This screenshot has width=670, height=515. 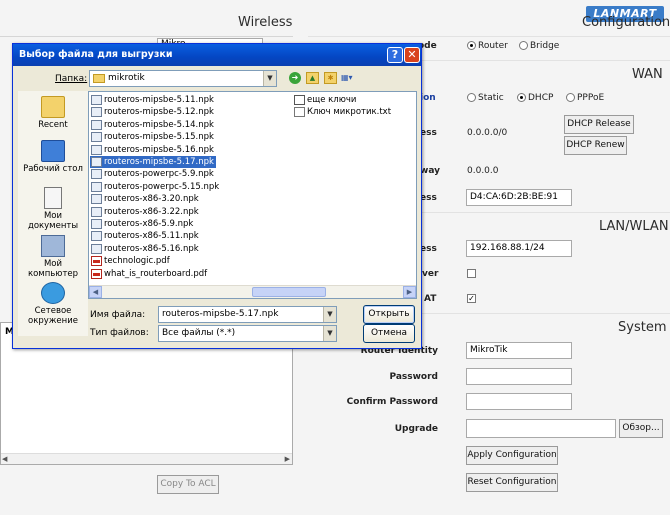 What do you see at coordinates (599, 124) in the screenshot?
I see `dhcp-release-button: DHCP Release` at bounding box center [599, 124].